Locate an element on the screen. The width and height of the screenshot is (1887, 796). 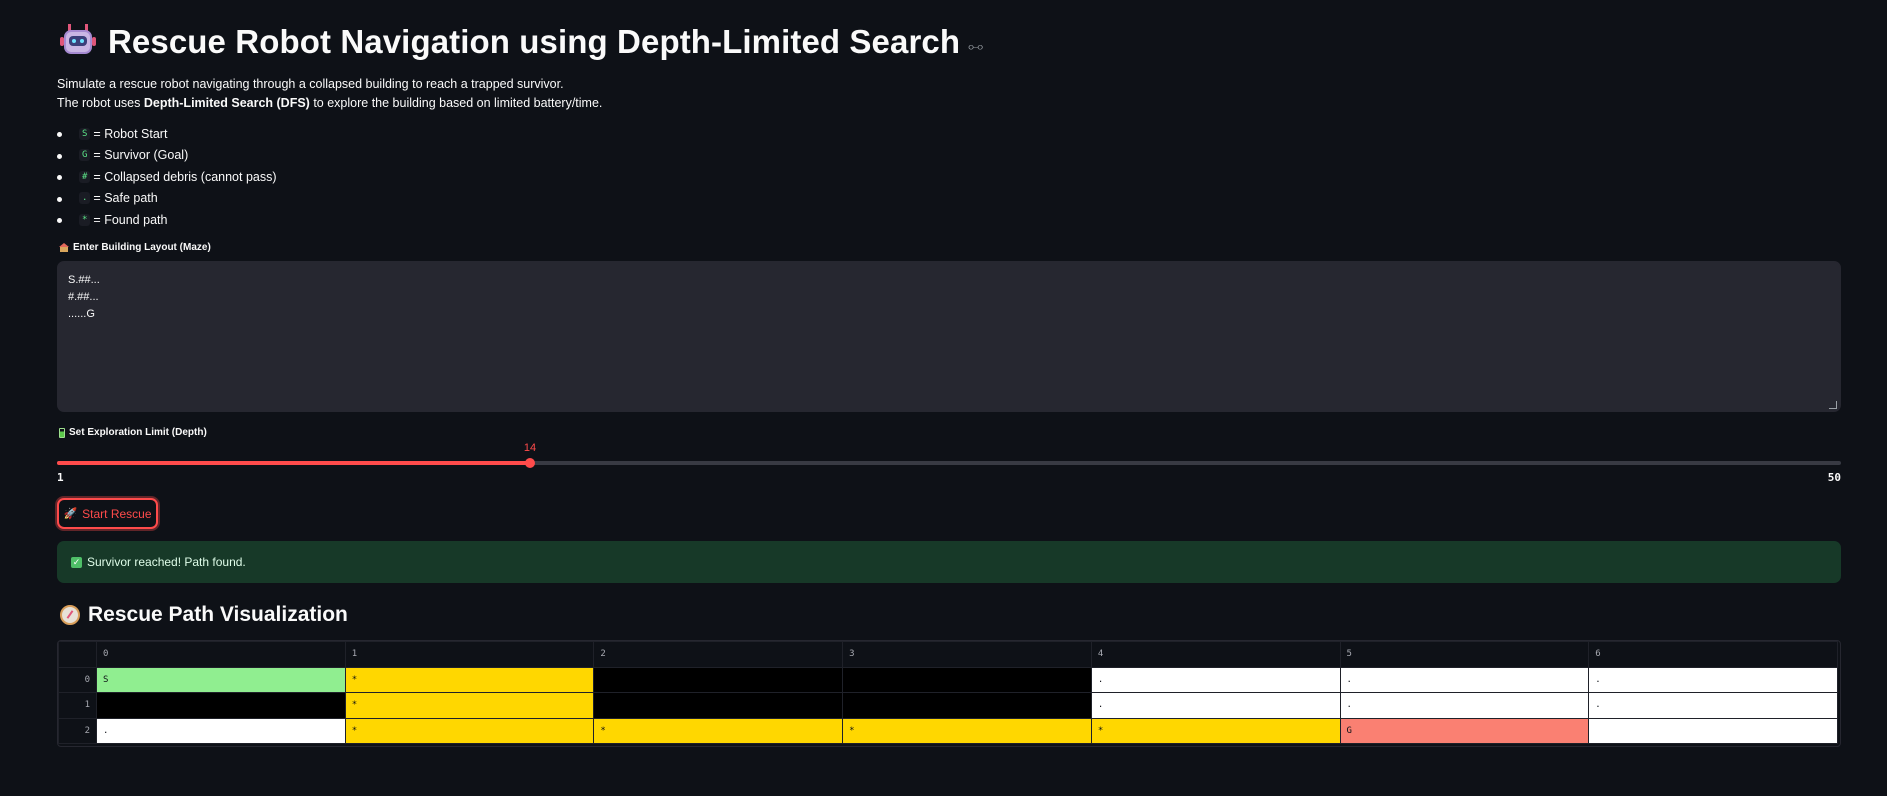
success-message: Survivor reached! Path found. is located at coordinates (166, 562).